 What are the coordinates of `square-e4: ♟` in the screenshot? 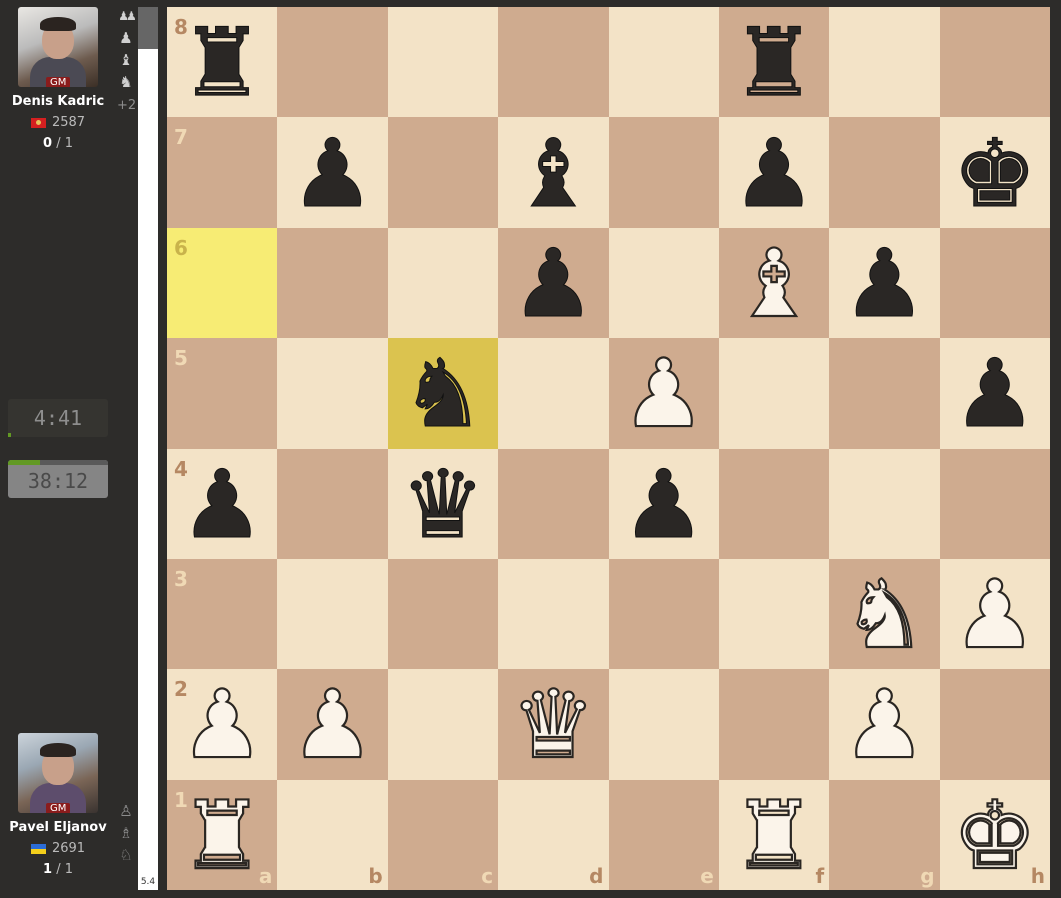 It's located at (663, 503).